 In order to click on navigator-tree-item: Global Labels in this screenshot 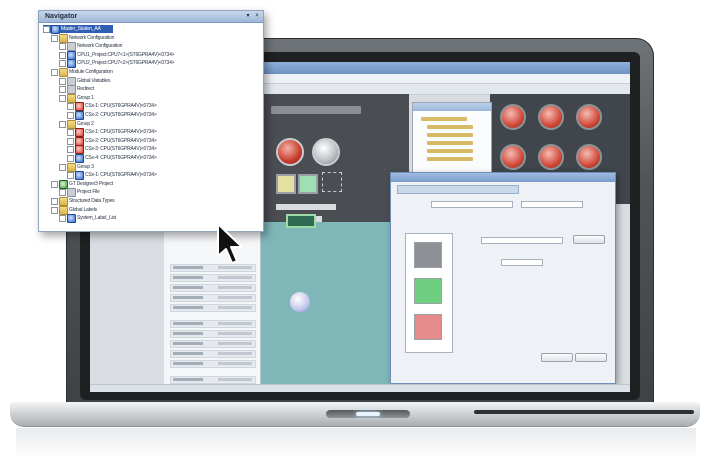, I will do `click(145, 210)`.